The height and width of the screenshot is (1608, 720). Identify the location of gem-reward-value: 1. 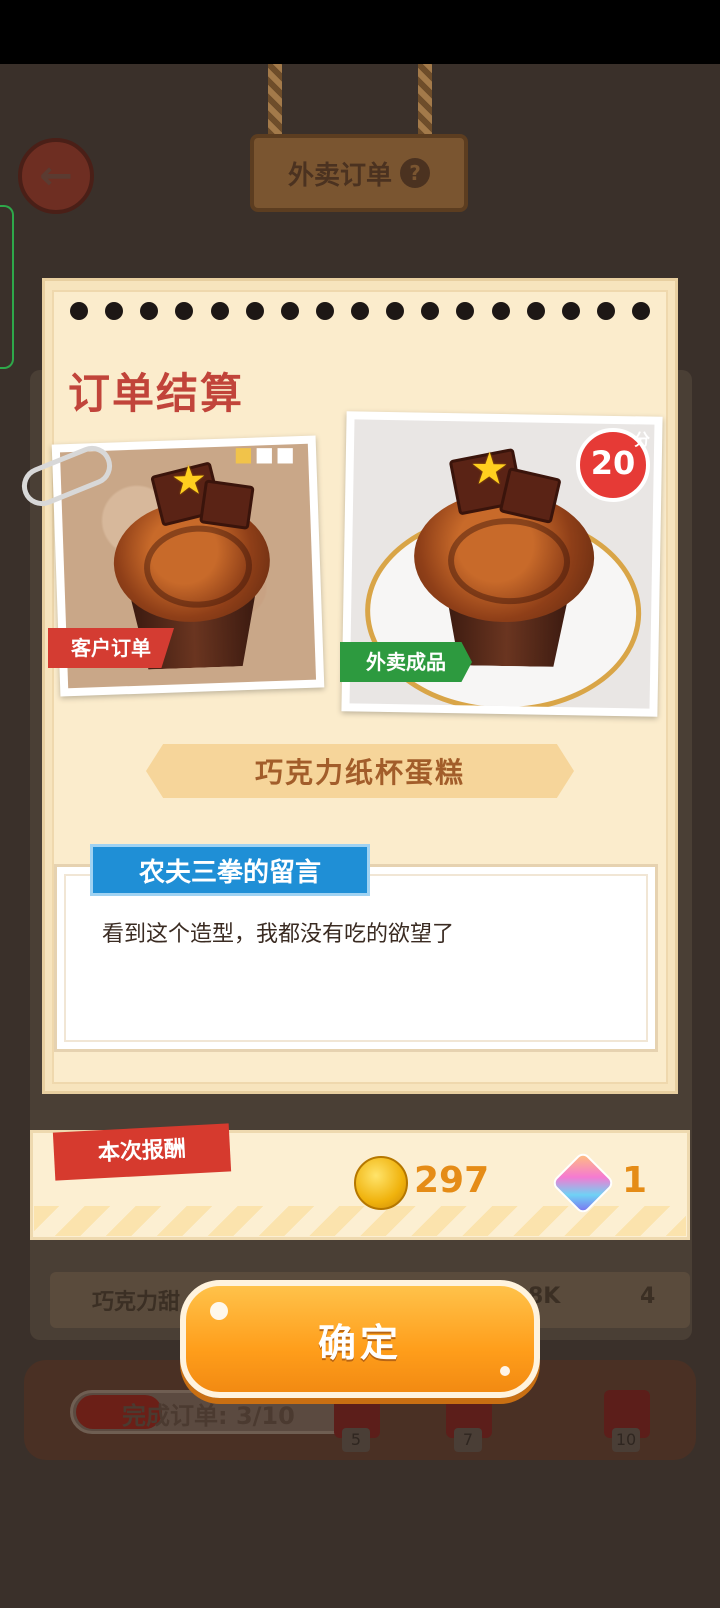
(635, 1180).